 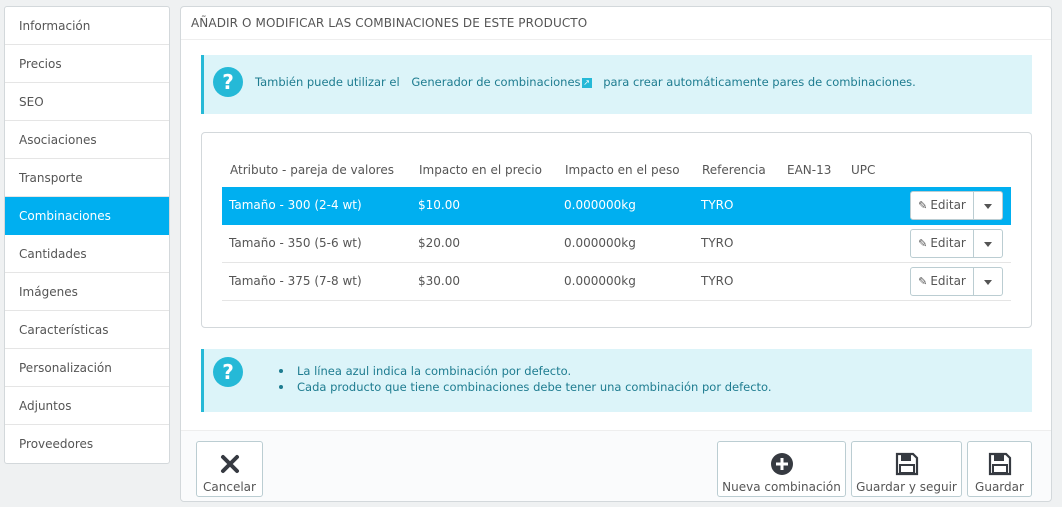 I want to click on column-header-weight-impact: Impacto en el peso, so click(x=622, y=170).